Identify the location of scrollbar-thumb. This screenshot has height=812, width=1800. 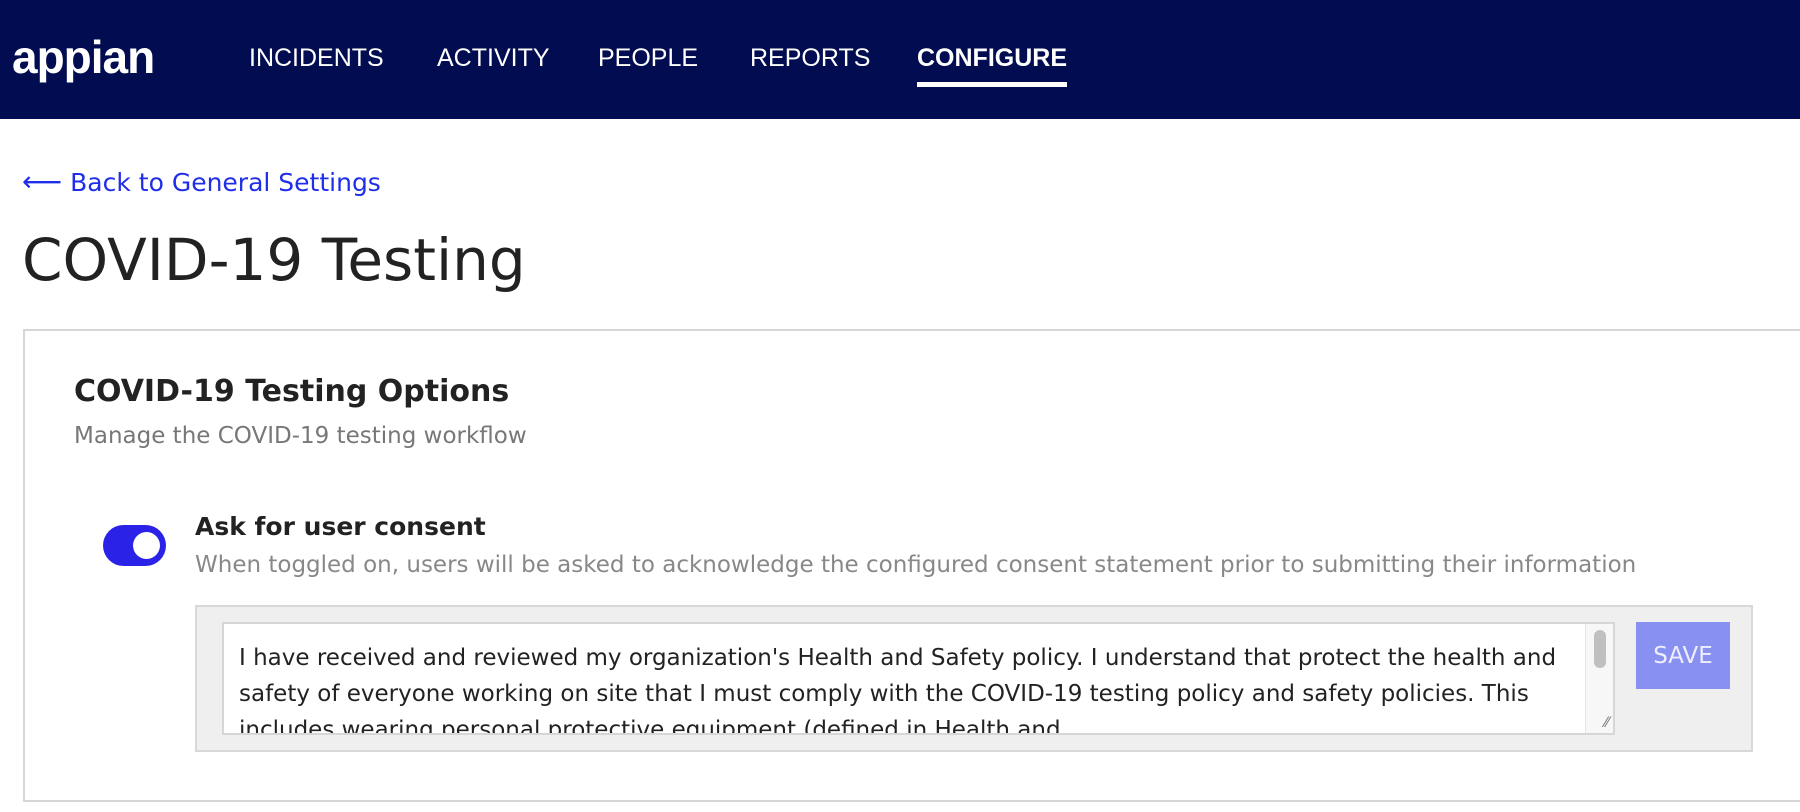
(1600, 649).